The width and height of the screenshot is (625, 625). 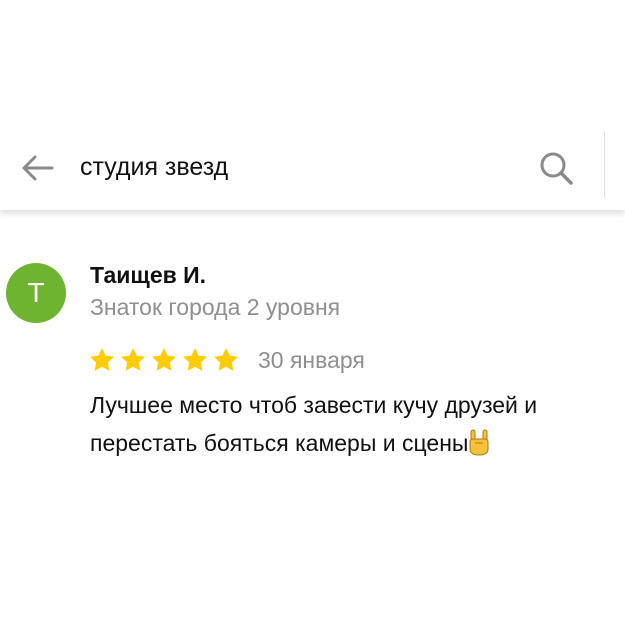 I want to click on rating-stars, so click(x=164, y=360).